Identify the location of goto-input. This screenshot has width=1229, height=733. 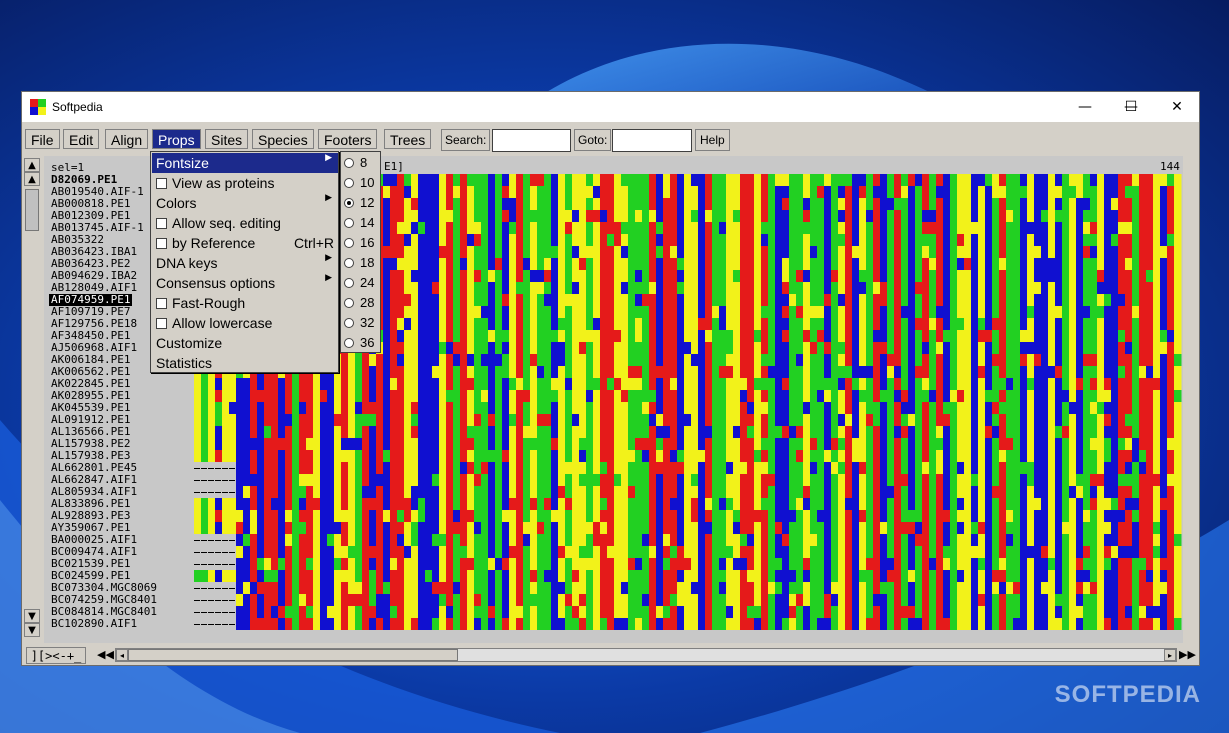
(652, 140).